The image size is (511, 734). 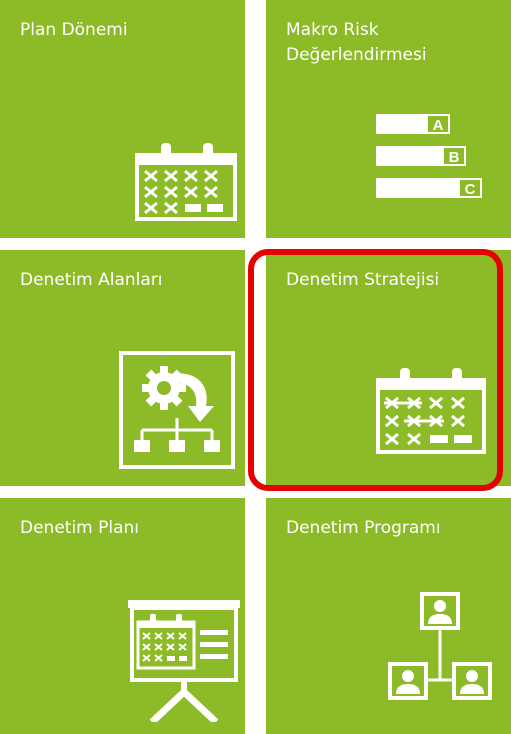 What do you see at coordinates (363, 280) in the screenshot?
I see `tile-label: Denetim Stratejisi` at bounding box center [363, 280].